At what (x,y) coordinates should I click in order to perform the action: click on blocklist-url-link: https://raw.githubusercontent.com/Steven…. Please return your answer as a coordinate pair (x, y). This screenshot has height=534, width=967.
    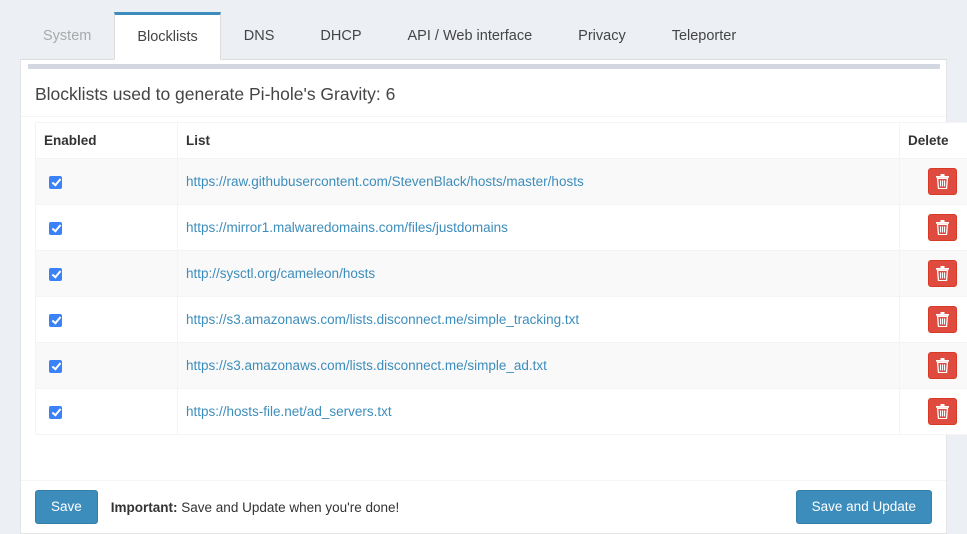
    Looking at the image, I should click on (385, 181).